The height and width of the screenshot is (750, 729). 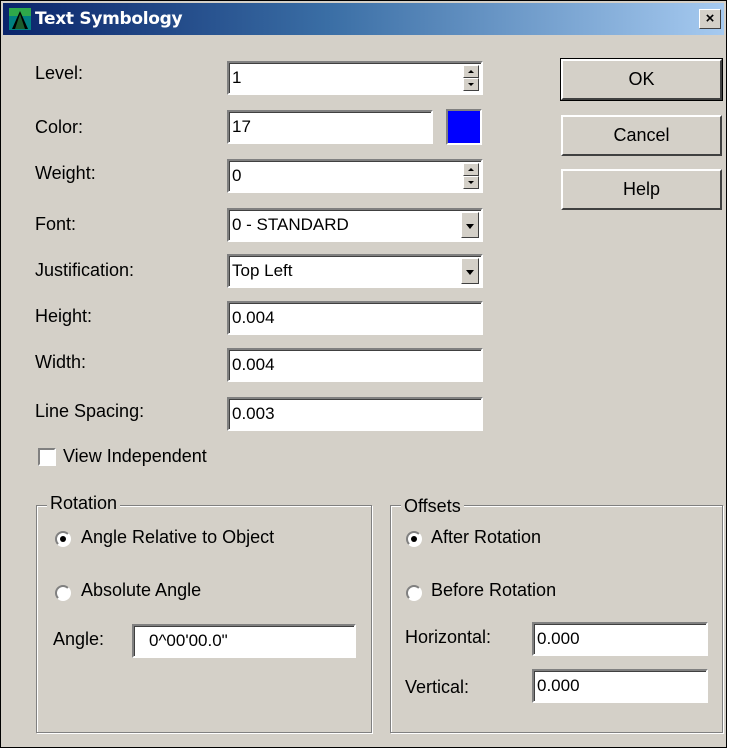 I want to click on angle-relative-radio, so click(x=63, y=539).